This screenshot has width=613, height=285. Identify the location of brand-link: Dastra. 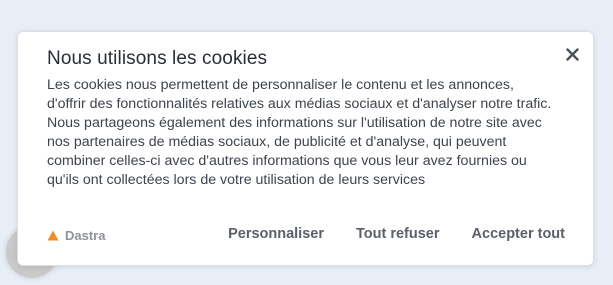
(76, 235).